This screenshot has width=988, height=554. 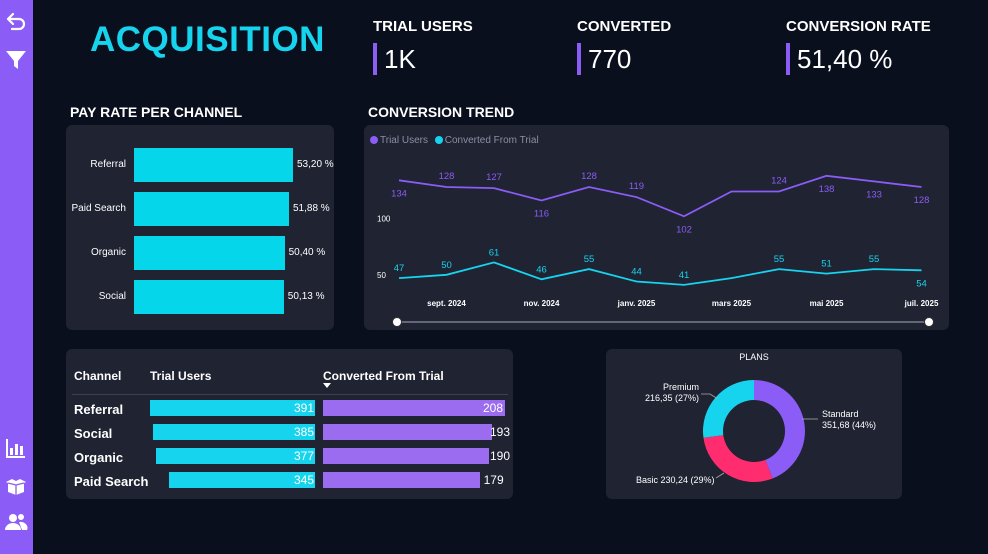 What do you see at coordinates (827, 189) in the screenshot?
I see `data-label: 138` at bounding box center [827, 189].